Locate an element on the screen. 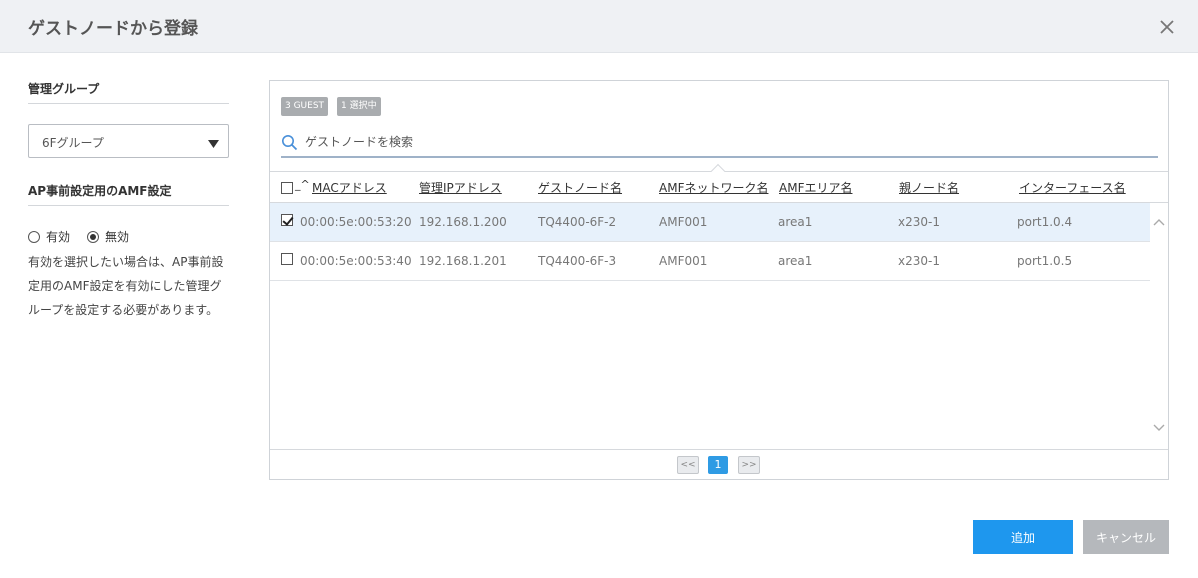 The width and height of the screenshot is (1198, 578). cell-ip: 192.168.1.200 is located at coordinates (463, 222).